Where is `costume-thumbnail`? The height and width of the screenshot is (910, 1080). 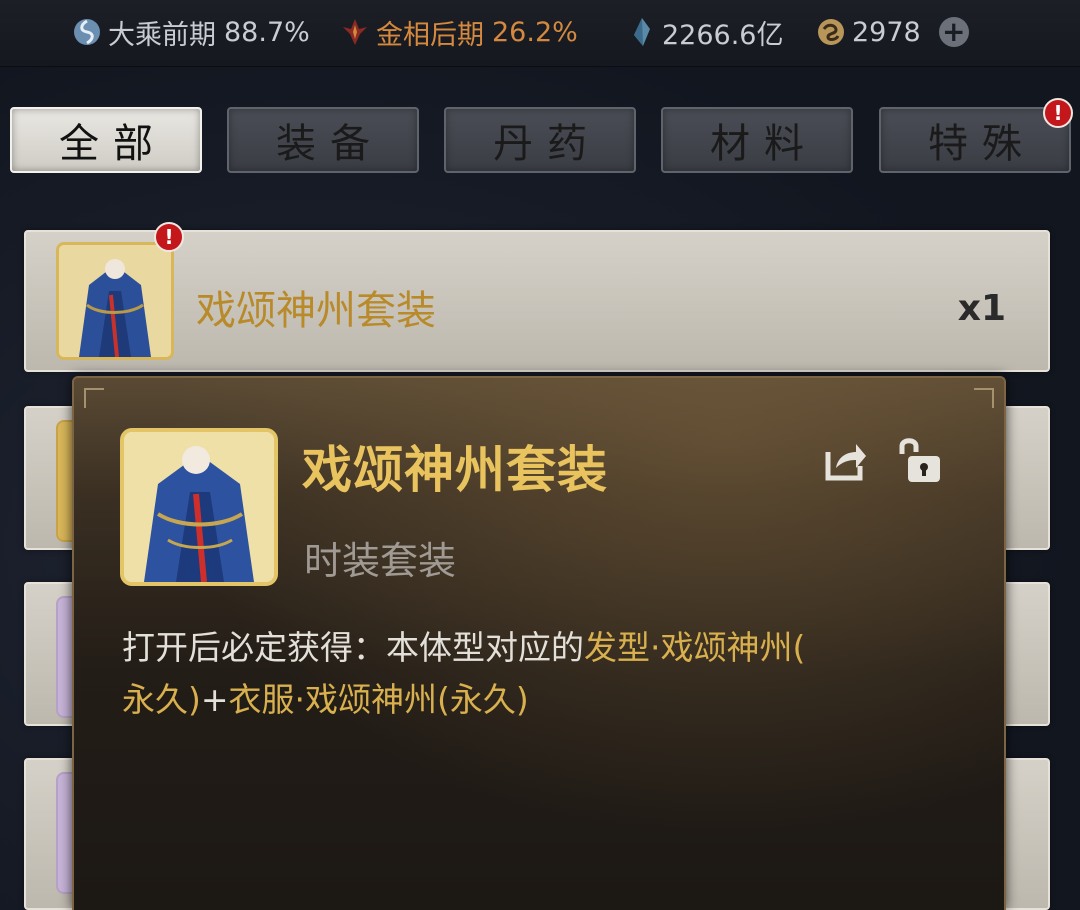 costume-thumbnail is located at coordinates (115, 301).